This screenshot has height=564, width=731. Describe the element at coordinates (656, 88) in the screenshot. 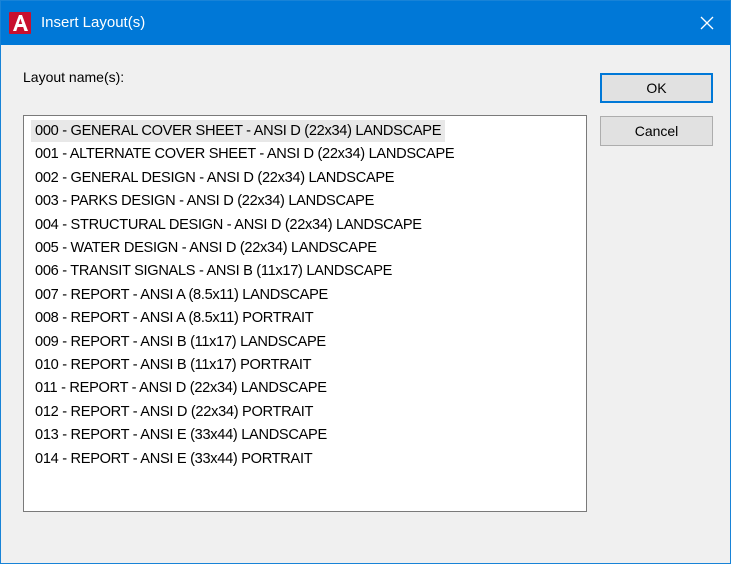

I see `ok-button: OK` at that location.